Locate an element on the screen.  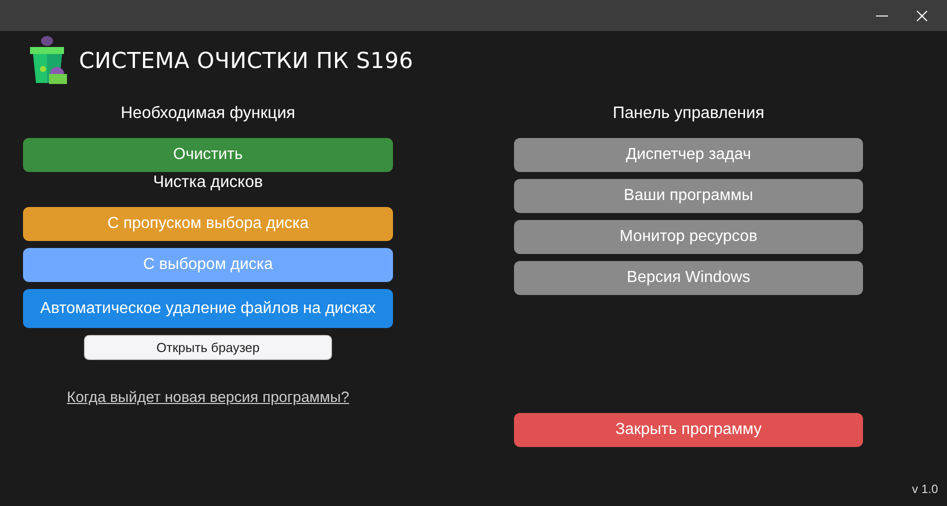
new-version-link: Когда выйдет новая версия программы? is located at coordinates (208, 397).